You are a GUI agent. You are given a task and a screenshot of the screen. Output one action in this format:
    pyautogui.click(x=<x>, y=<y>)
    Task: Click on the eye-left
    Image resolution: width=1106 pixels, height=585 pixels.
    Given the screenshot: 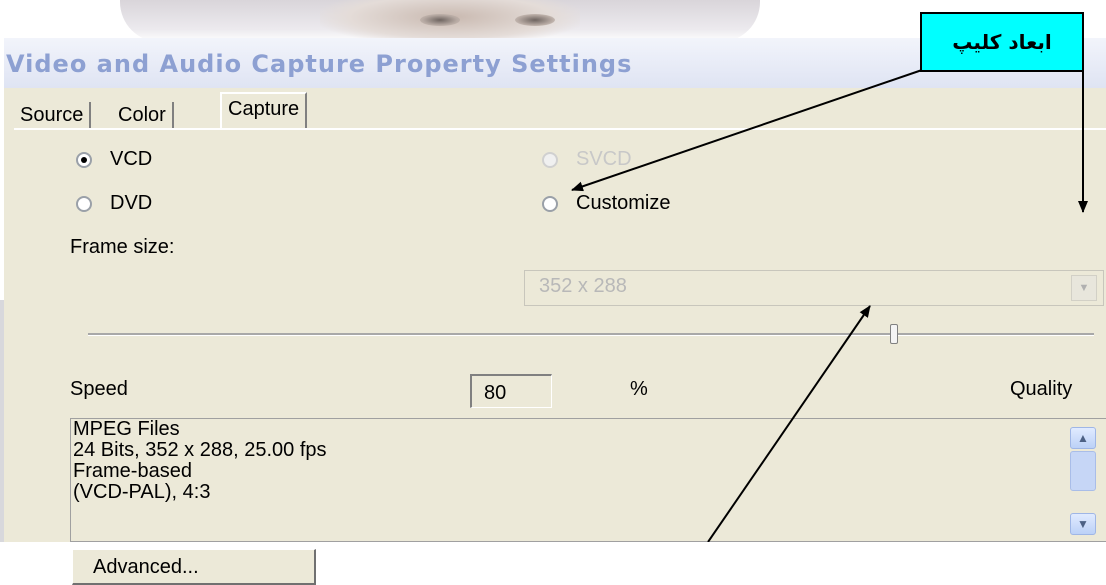 What is the action you would take?
    pyautogui.click(x=440, y=20)
    